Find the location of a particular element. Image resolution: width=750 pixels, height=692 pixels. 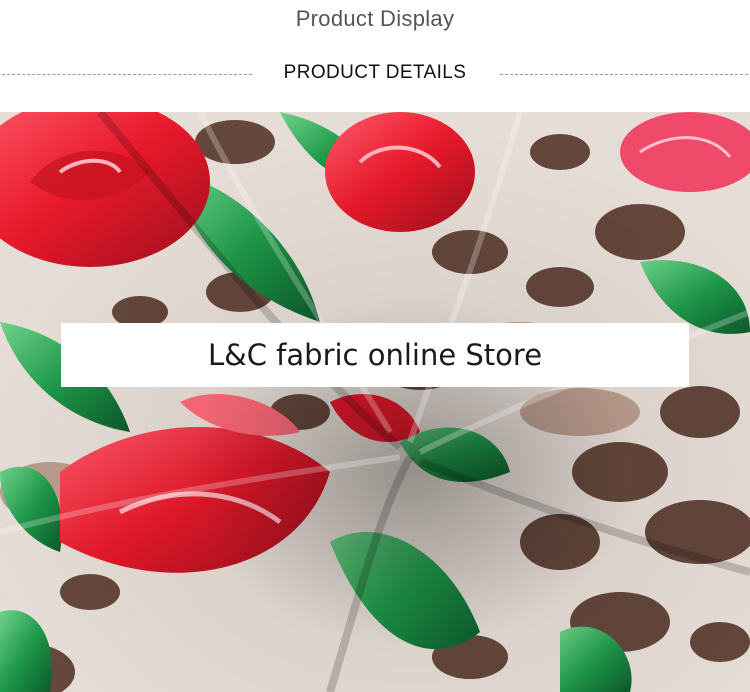

store-banner: L&C fabric online Store is located at coordinates (375, 355).